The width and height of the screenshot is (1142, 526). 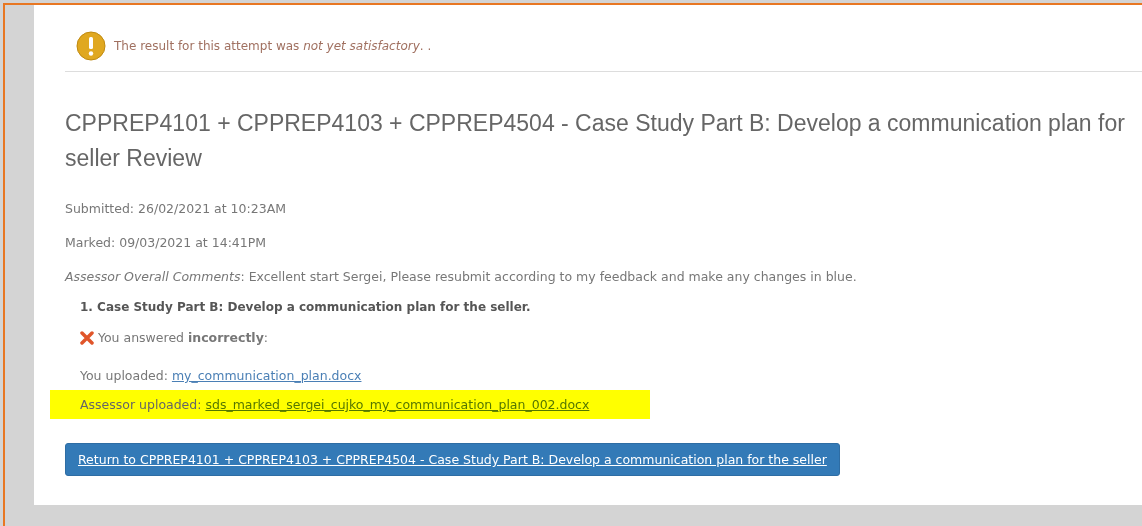 I want to click on warning-icon, so click(x=91, y=46).